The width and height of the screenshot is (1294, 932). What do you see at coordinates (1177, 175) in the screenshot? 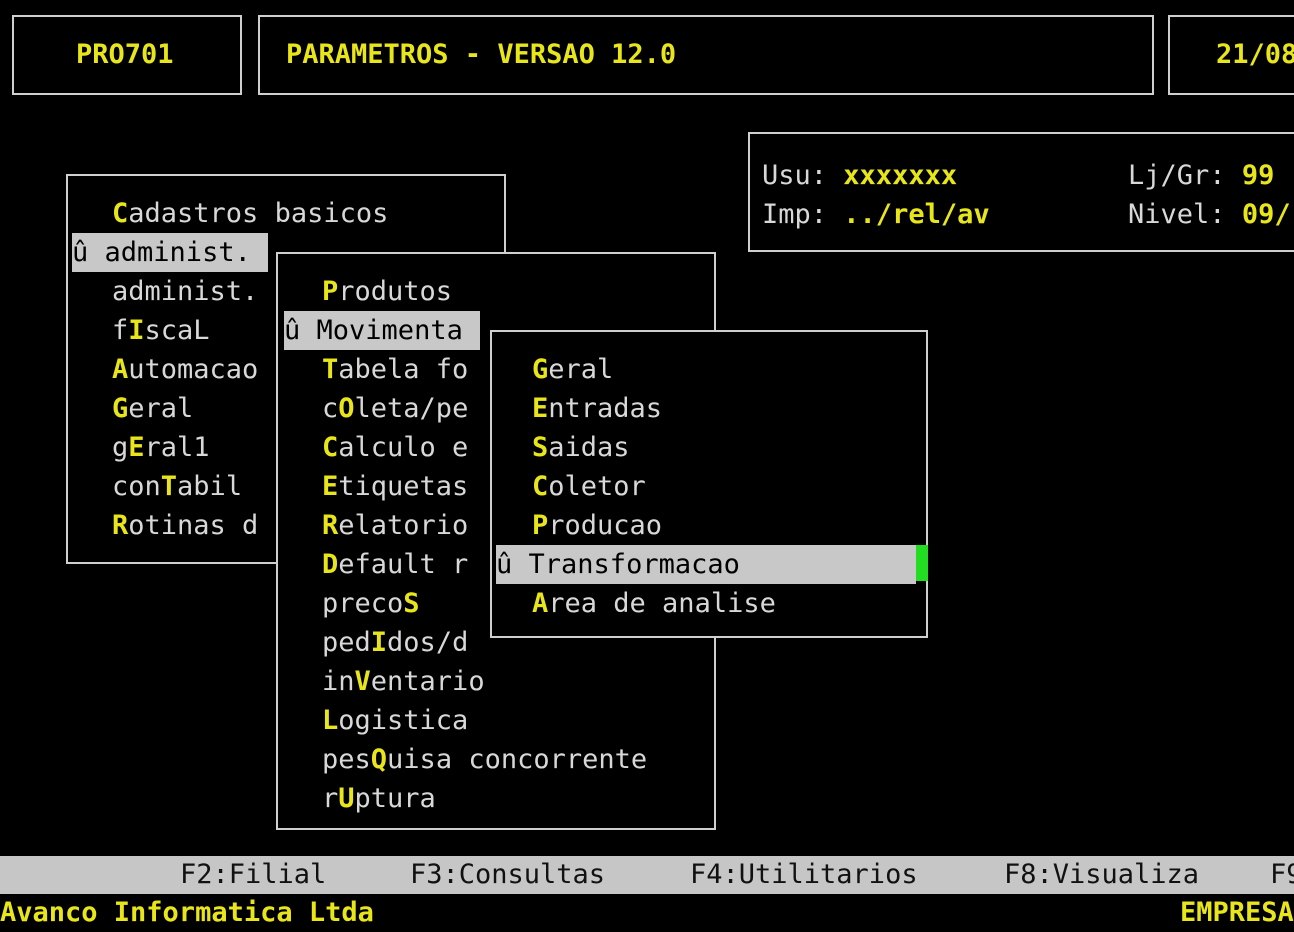
I see `group-label: Lj/Gr:` at bounding box center [1177, 175].